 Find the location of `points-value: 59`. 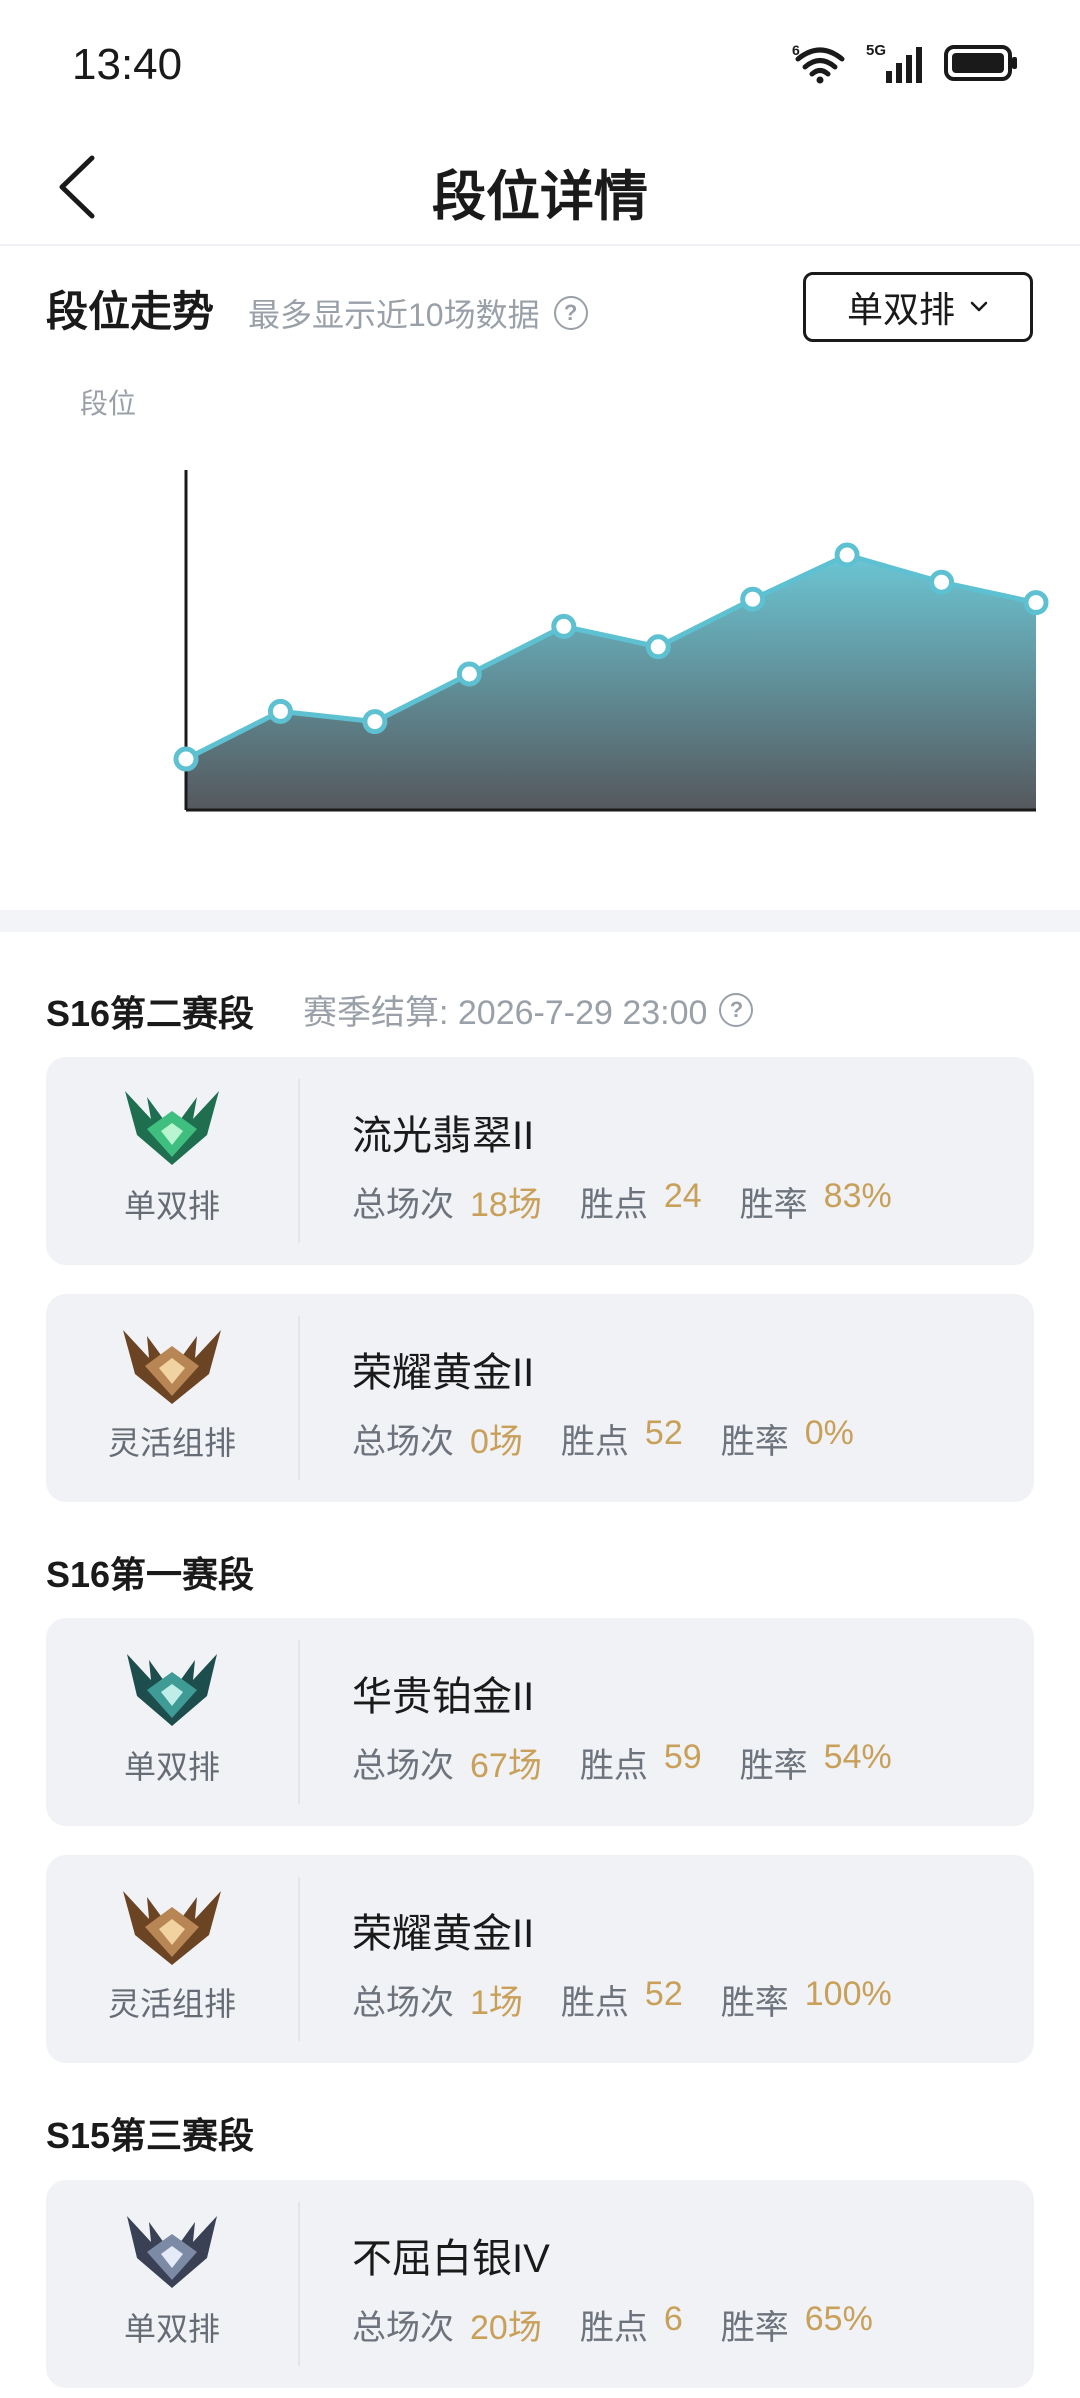

points-value: 59 is located at coordinates (682, 1757).